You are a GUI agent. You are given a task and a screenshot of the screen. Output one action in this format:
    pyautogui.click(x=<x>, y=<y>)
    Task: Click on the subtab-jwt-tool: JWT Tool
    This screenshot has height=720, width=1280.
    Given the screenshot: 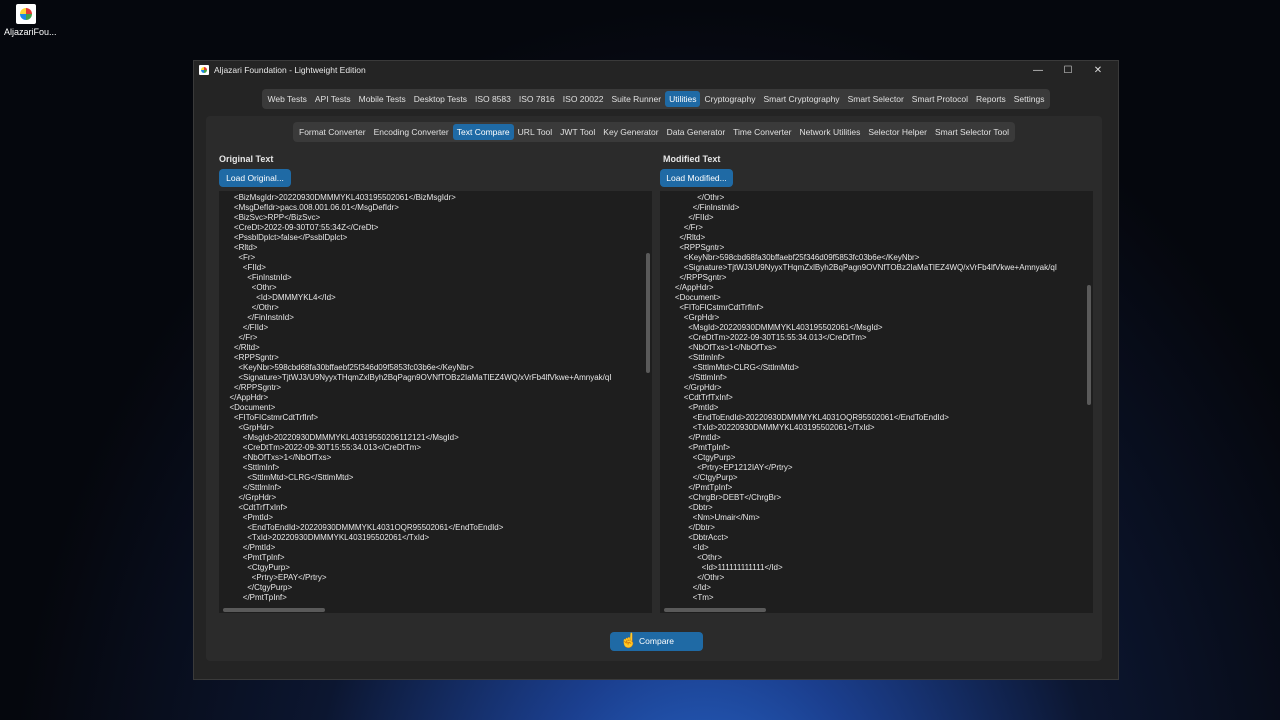 What is the action you would take?
    pyautogui.click(x=577, y=132)
    